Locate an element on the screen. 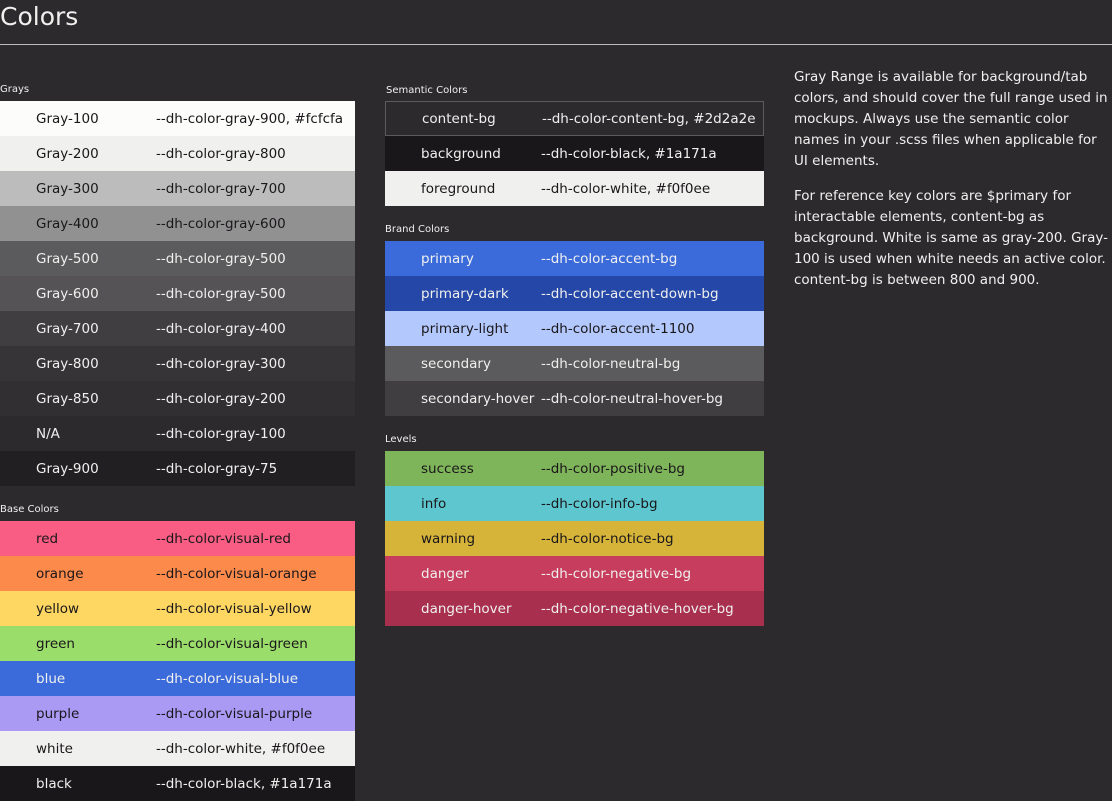 The width and height of the screenshot is (1112, 801). swatch-name: danger-hover is located at coordinates (466, 608).